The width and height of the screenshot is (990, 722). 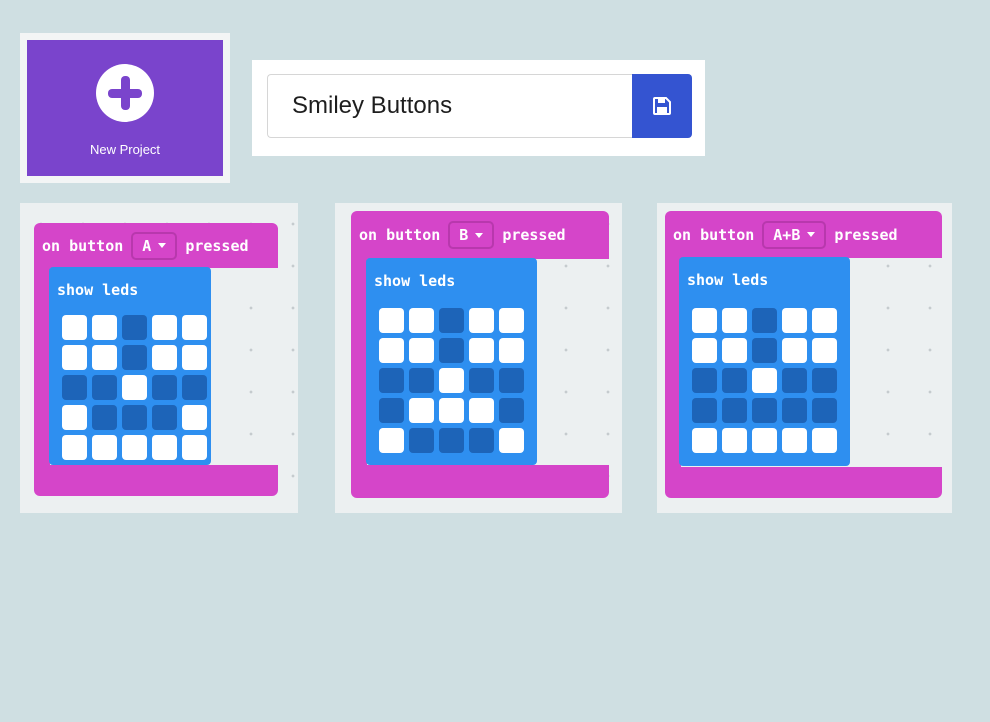 I want to click on event-block-wall, so click(x=359, y=363).